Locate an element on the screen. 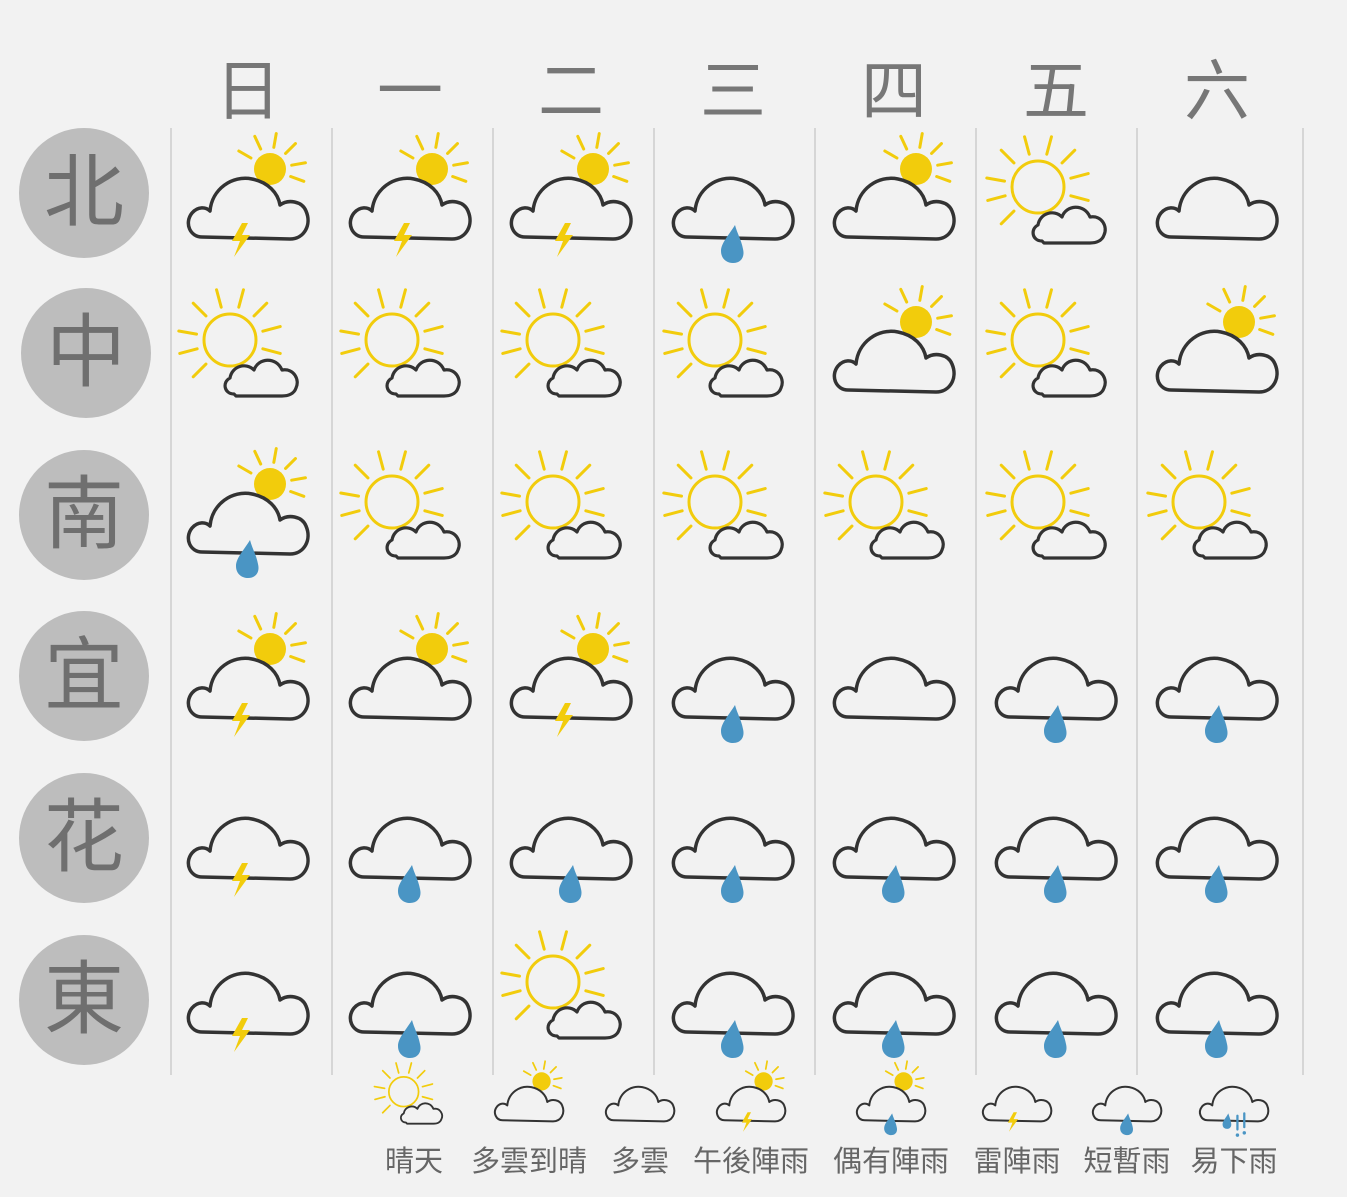  legend-label: 易下雨 is located at coordinates (1234, 1161).